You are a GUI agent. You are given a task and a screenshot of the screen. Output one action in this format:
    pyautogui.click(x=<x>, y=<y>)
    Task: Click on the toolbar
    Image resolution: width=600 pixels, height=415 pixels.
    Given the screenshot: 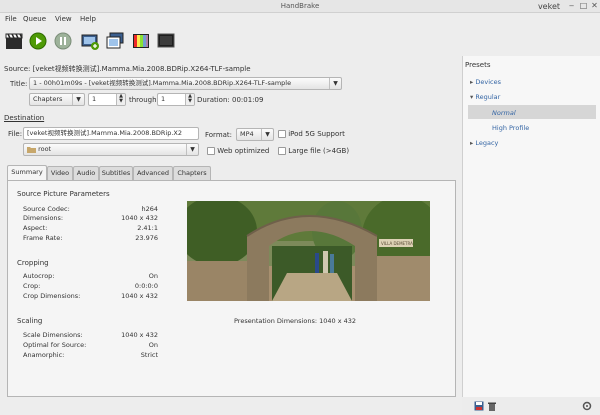 What is the action you would take?
    pyautogui.click(x=230, y=42)
    